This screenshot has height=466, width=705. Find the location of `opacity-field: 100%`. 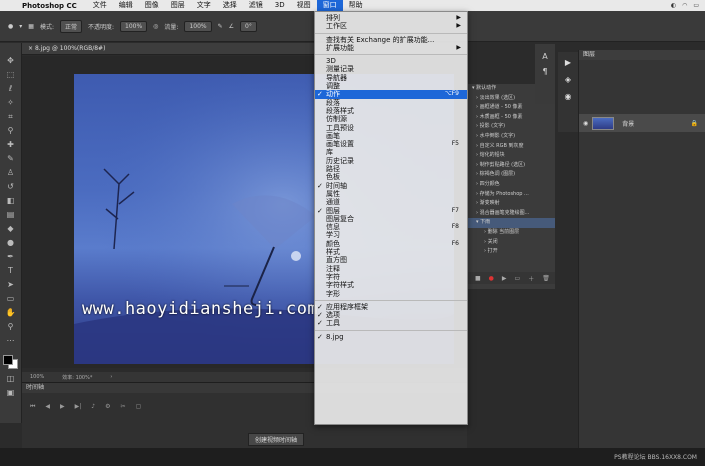

opacity-field: 100% is located at coordinates (134, 26).